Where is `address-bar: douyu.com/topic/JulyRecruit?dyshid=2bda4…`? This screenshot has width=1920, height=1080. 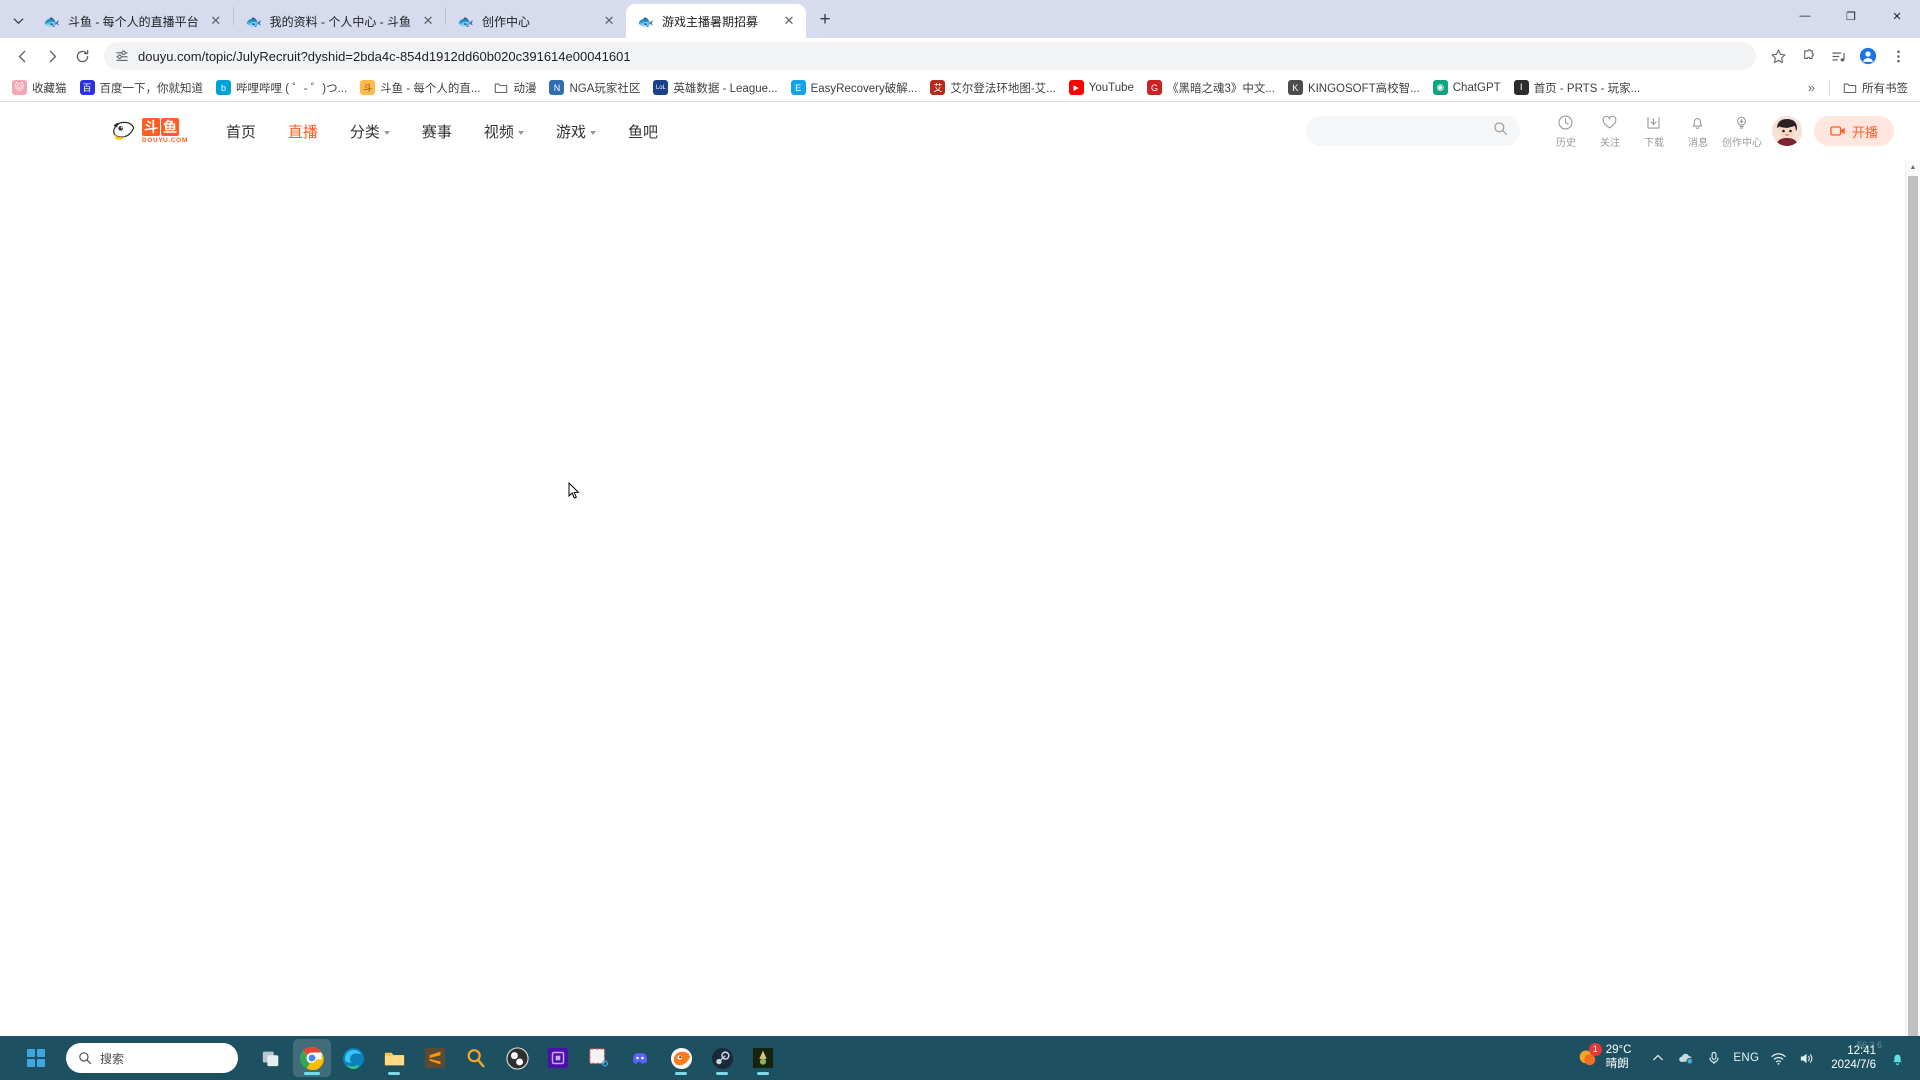 address-bar: douyu.com/topic/JulyRecruit?dyshid=2bda4… is located at coordinates (930, 56).